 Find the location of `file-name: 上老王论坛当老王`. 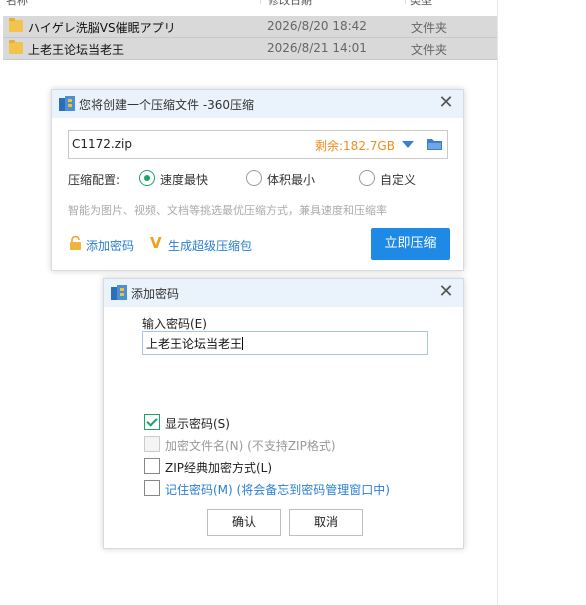

file-name: 上老王论坛当老王 is located at coordinates (76, 50).